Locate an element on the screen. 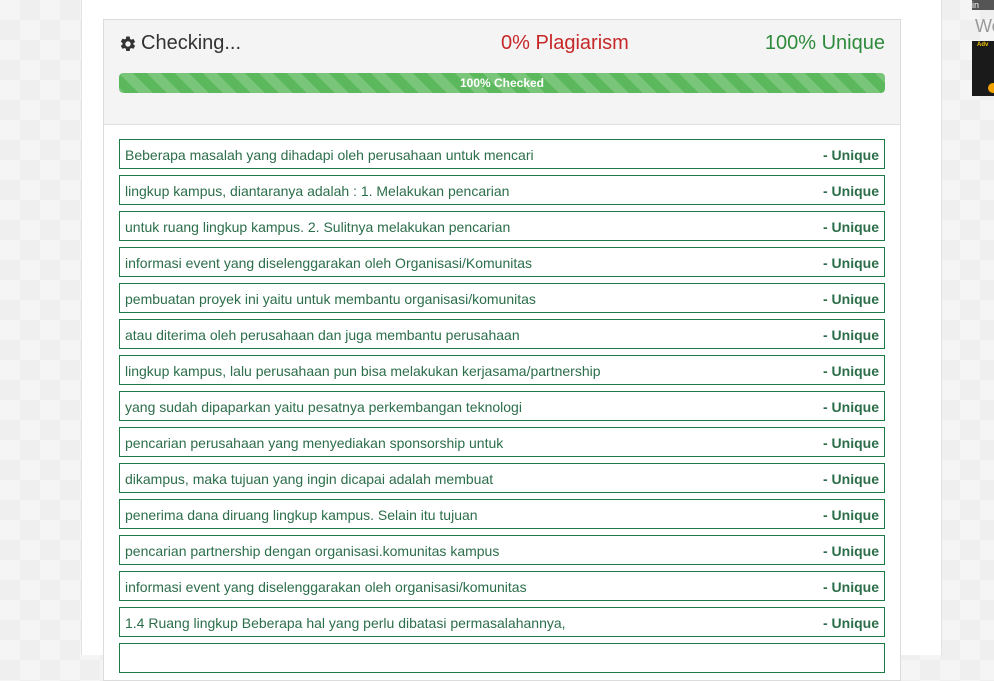 The width and height of the screenshot is (994, 681). progress-bar: 100% Checked is located at coordinates (502, 83).